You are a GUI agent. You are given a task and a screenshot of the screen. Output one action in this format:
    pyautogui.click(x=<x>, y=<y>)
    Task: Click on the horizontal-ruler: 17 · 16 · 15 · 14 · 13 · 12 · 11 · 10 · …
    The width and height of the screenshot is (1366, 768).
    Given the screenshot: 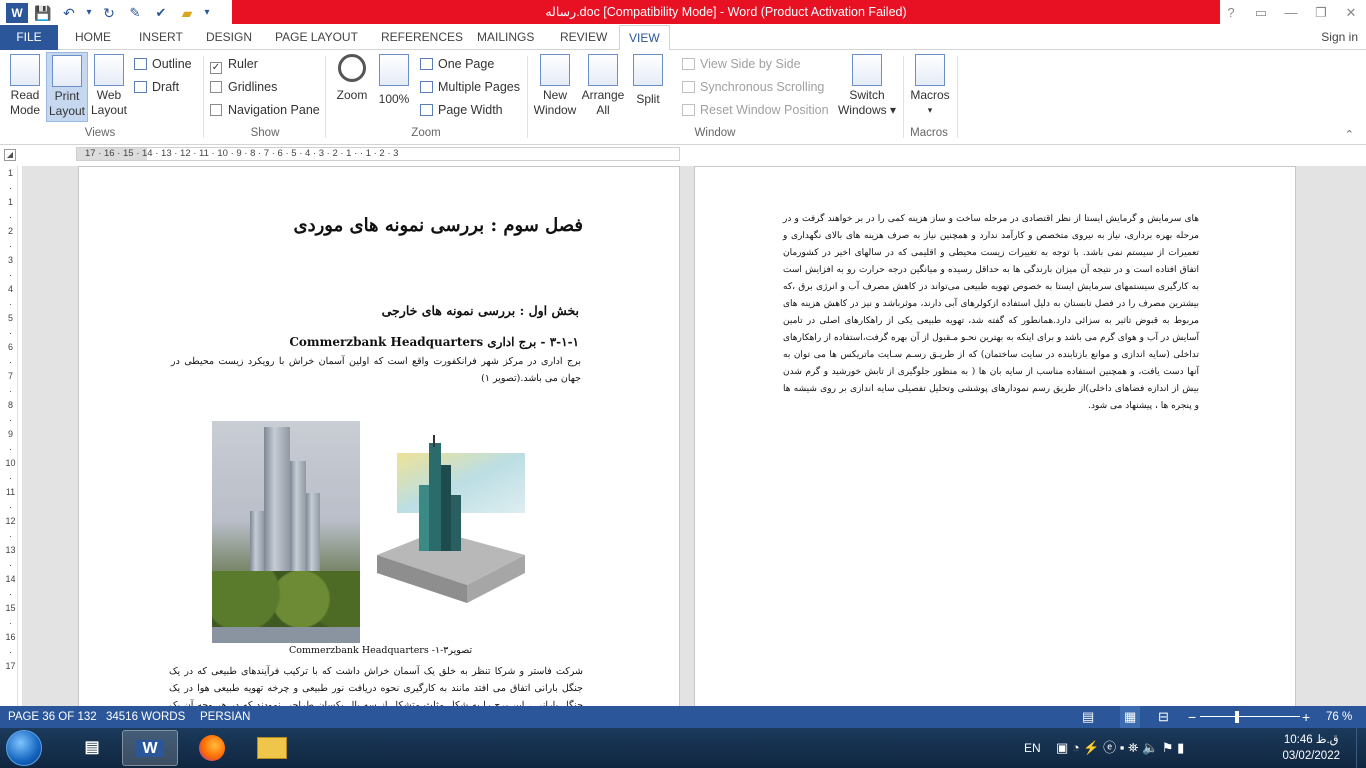 What is the action you would take?
    pyautogui.click(x=378, y=154)
    